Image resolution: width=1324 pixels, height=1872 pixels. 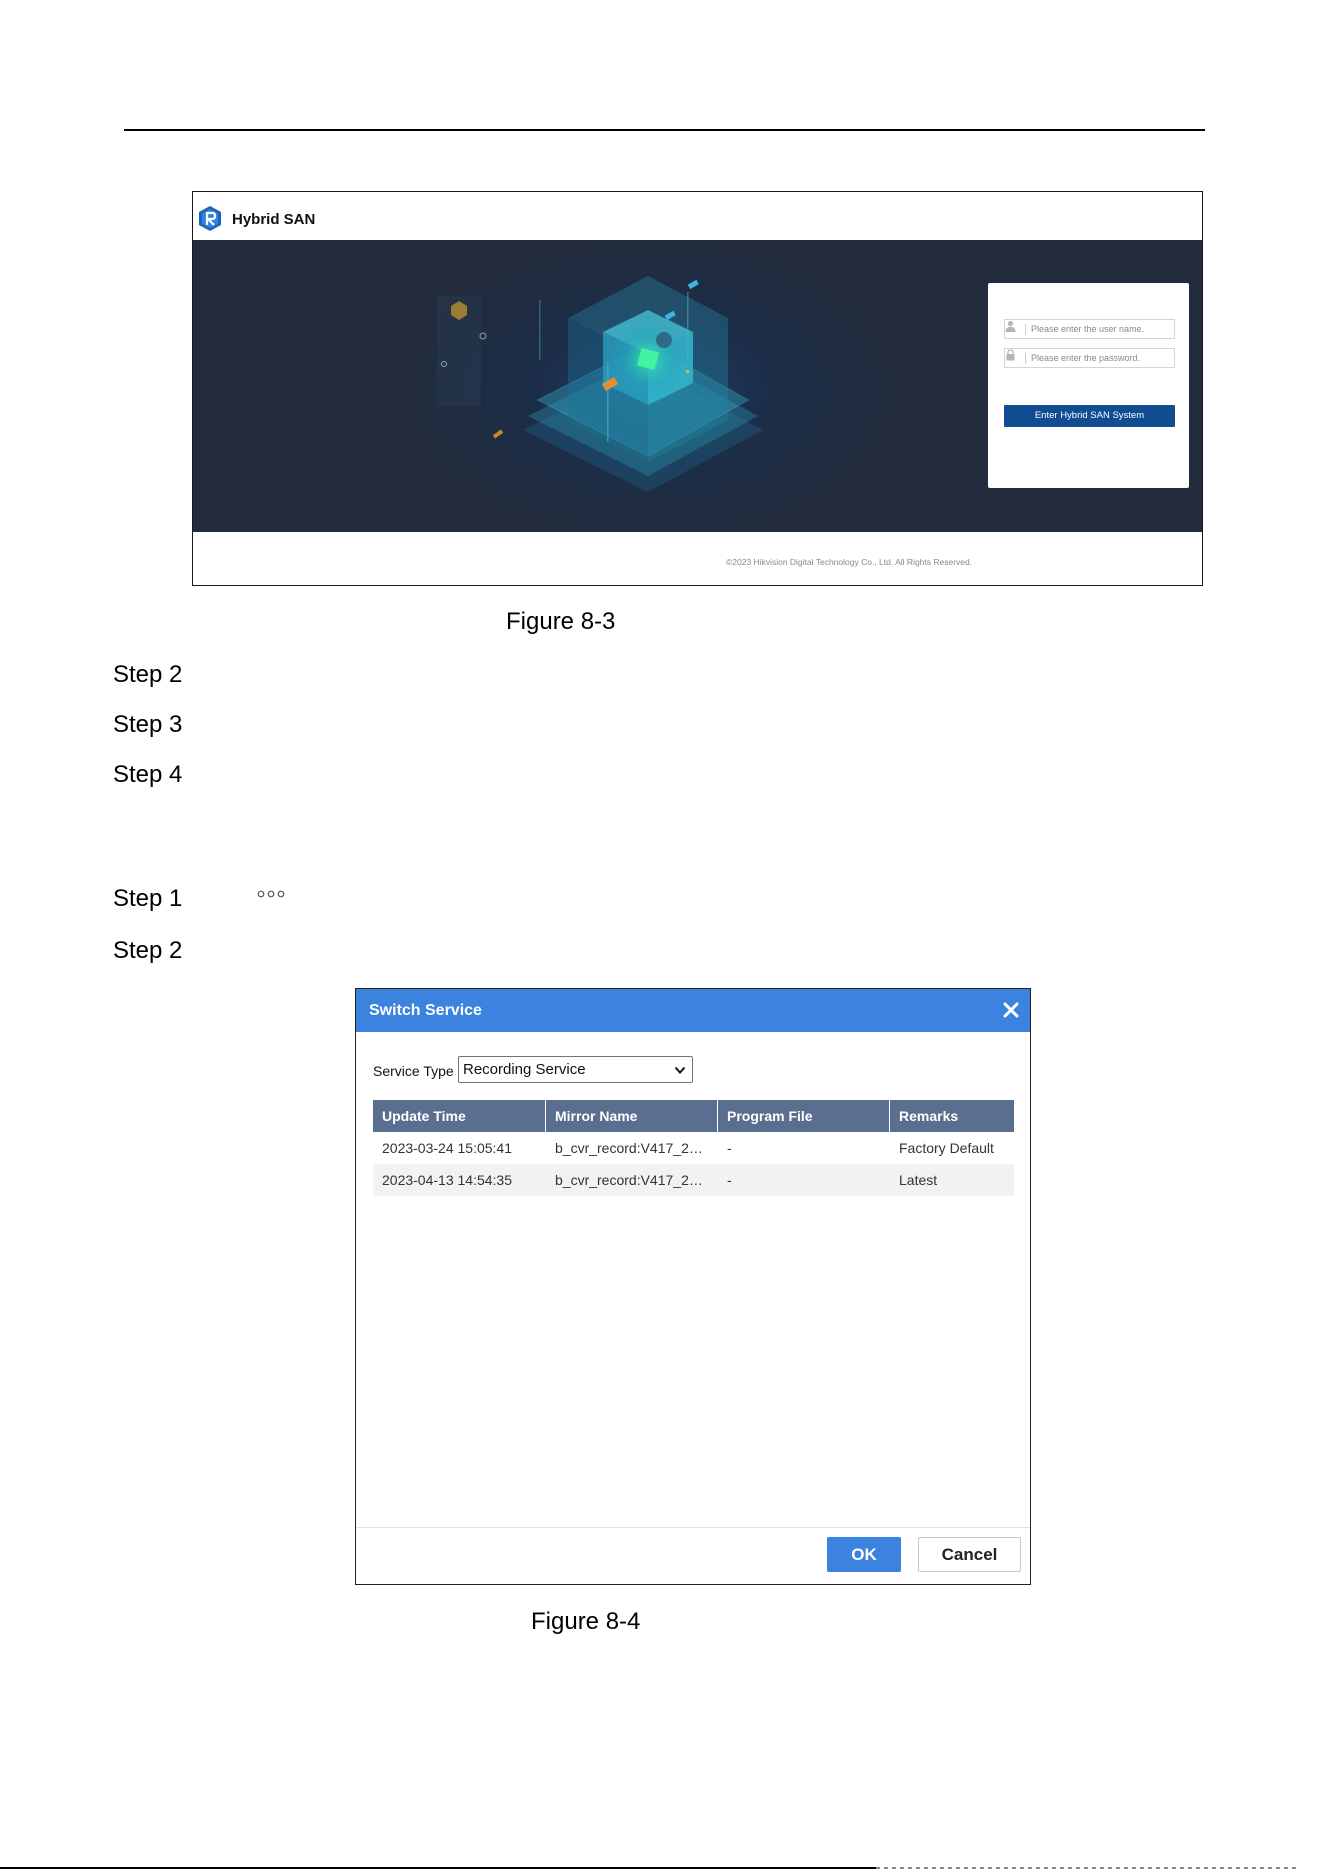 I want to click on step-label: Step 4, so click(x=148, y=774).